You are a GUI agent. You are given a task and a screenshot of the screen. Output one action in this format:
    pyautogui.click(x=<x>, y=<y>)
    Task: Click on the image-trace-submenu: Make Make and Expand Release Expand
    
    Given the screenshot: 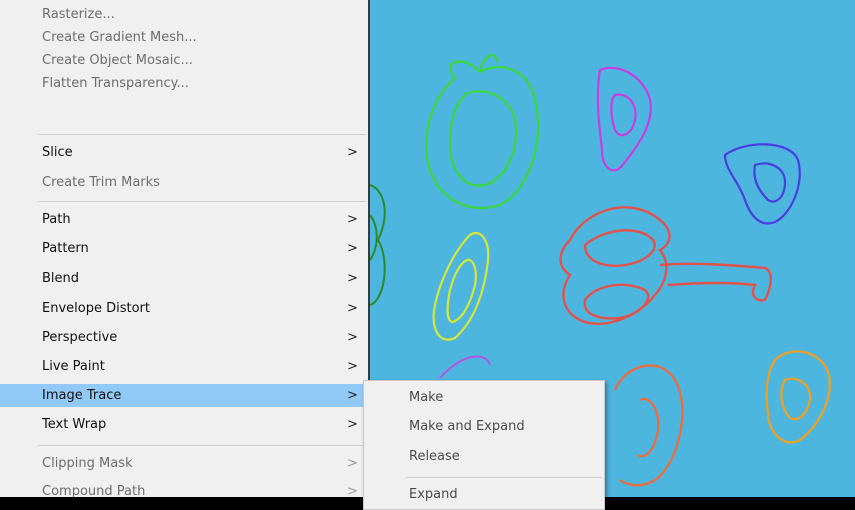 What is the action you would take?
    pyautogui.click(x=484, y=445)
    